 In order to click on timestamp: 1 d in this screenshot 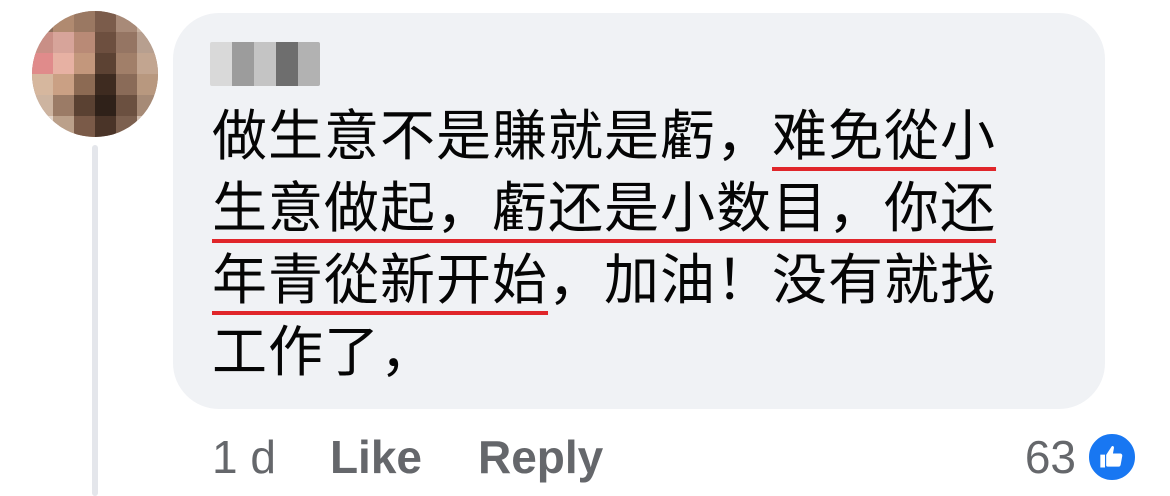, I will do `click(244, 457)`.